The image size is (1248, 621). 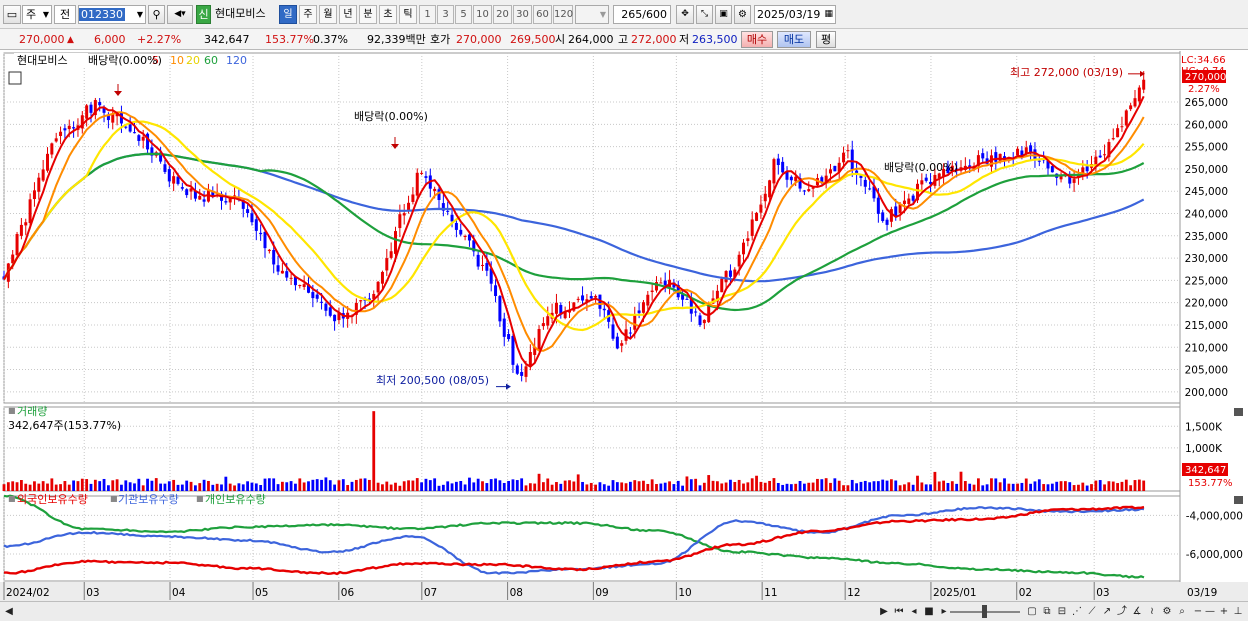 What do you see at coordinates (388, 14) in the screenshot?
I see `period-second: 초` at bounding box center [388, 14].